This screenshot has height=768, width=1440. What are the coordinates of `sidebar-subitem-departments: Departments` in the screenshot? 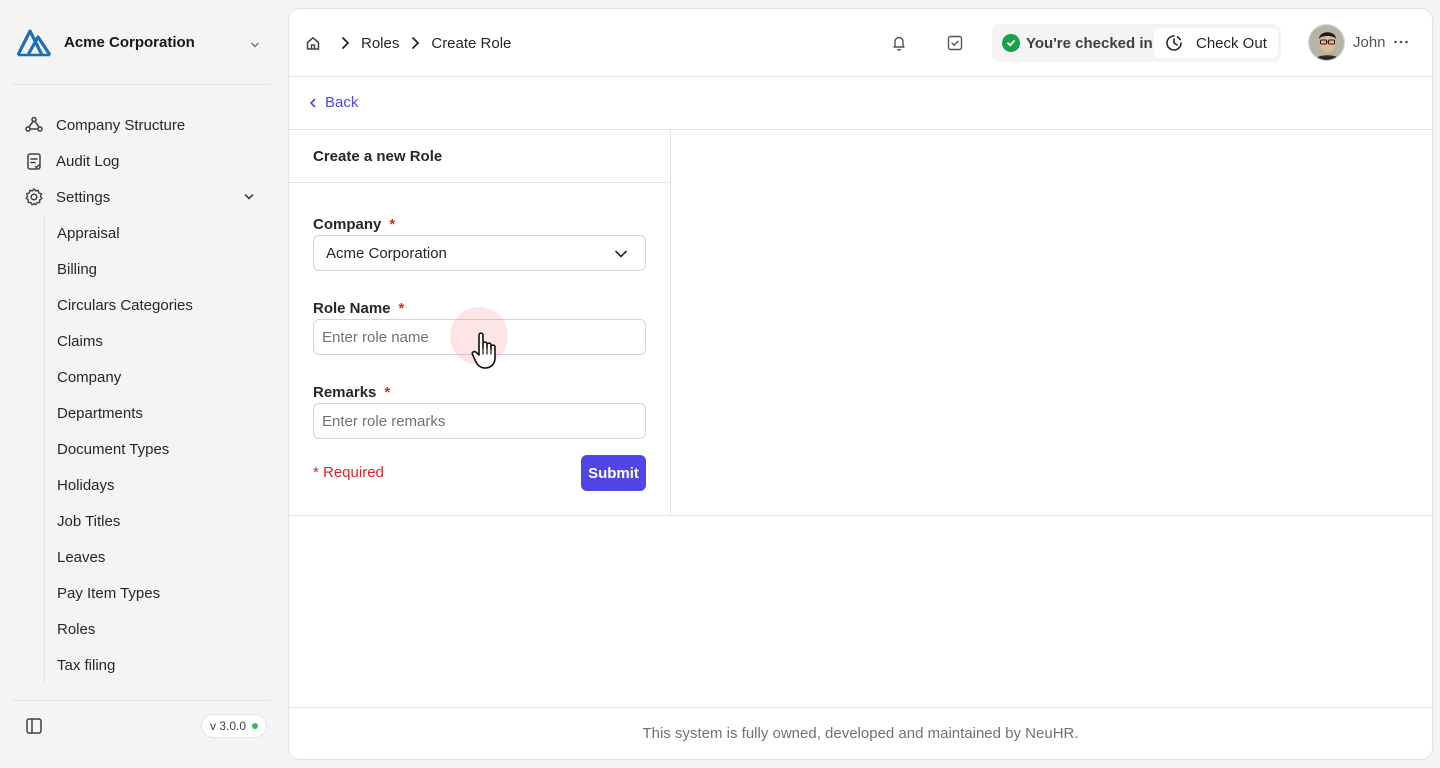 It's located at (157, 413).